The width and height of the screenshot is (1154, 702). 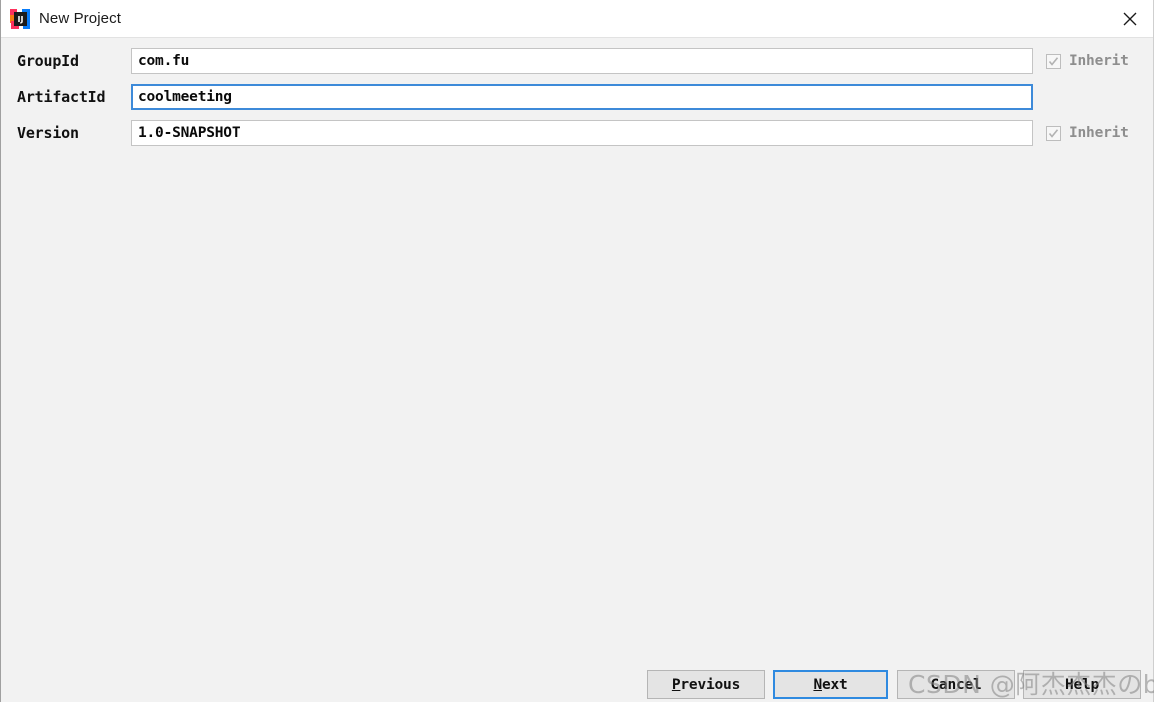 I want to click on artifactid-field-wrapper, so click(x=582, y=97).